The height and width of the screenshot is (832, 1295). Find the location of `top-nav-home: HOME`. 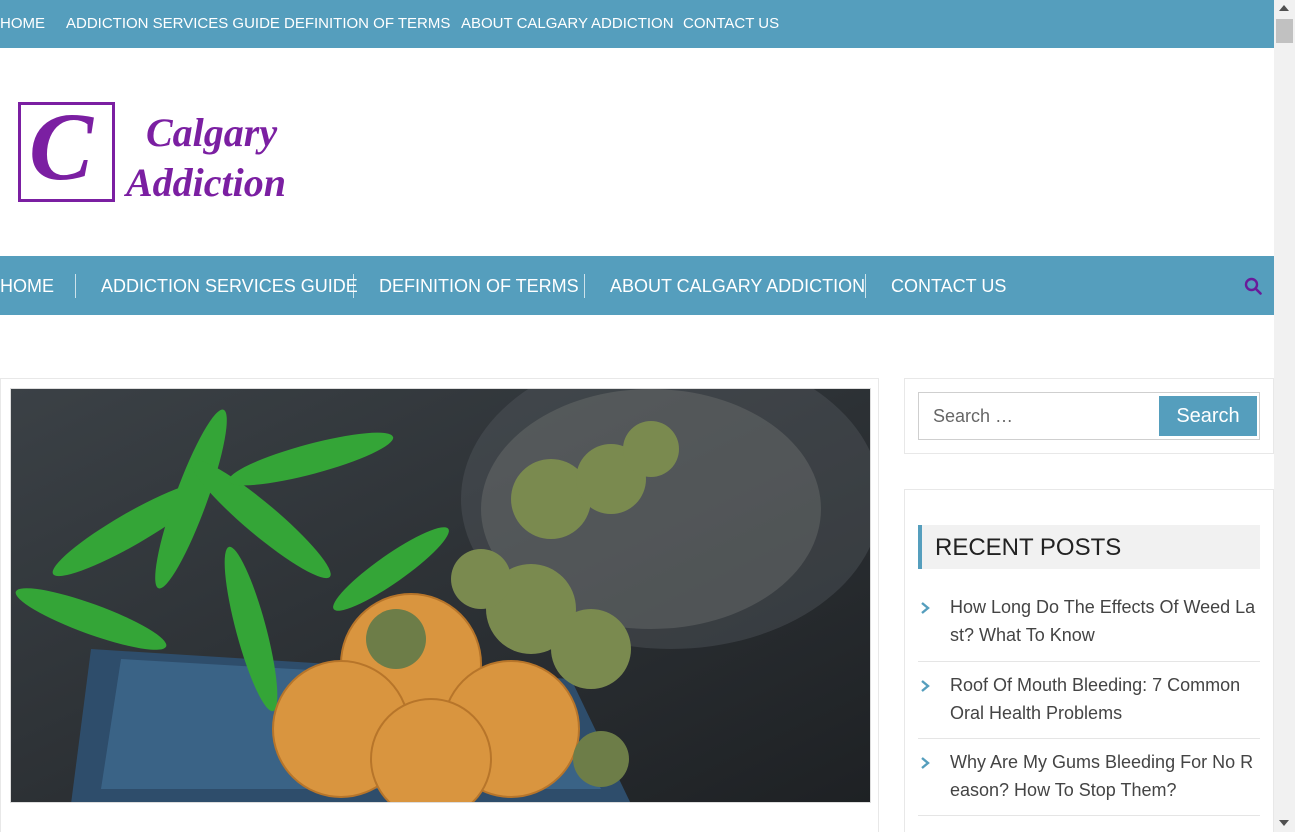

top-nav-home: HOME is located at coordinates (22, 23).